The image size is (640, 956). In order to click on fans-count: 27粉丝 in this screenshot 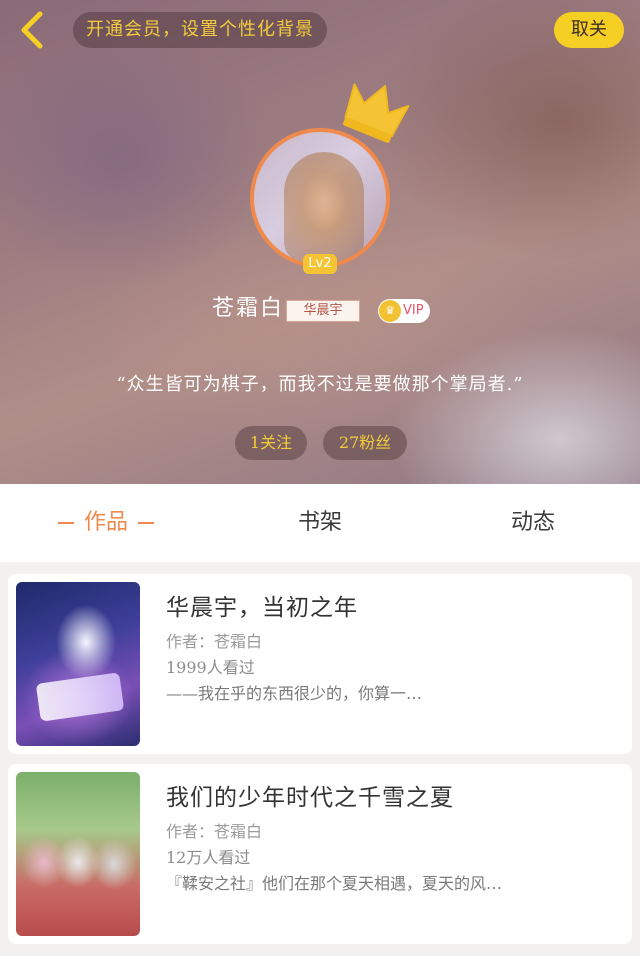, I will do `click(365, 443)`.